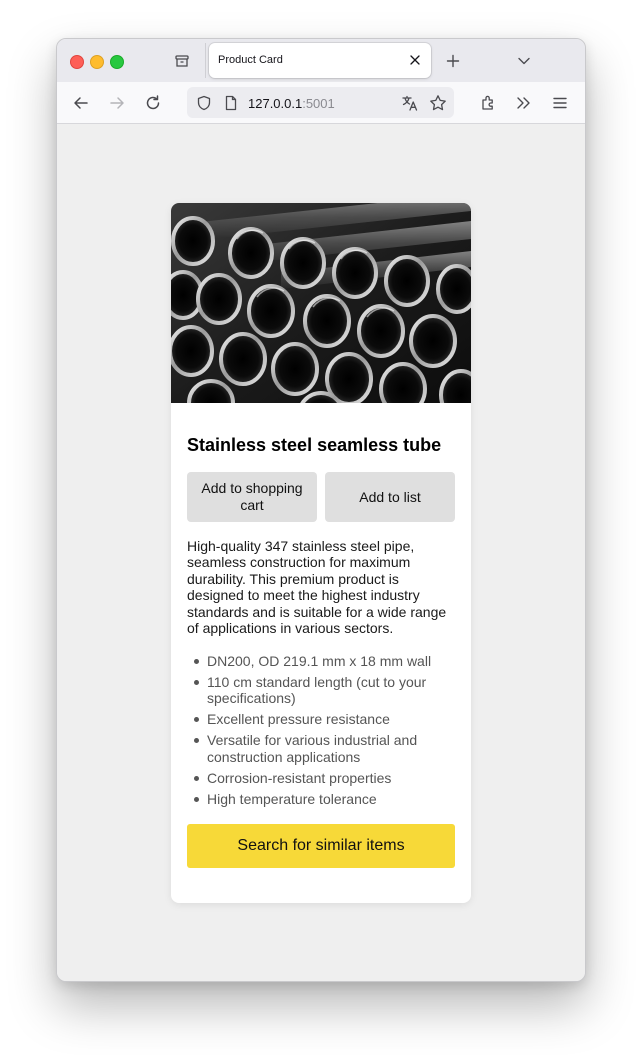 The width and height of the screenshot is (640, 1055). I want to click on forward-arrow-icon, so click(117, 103).